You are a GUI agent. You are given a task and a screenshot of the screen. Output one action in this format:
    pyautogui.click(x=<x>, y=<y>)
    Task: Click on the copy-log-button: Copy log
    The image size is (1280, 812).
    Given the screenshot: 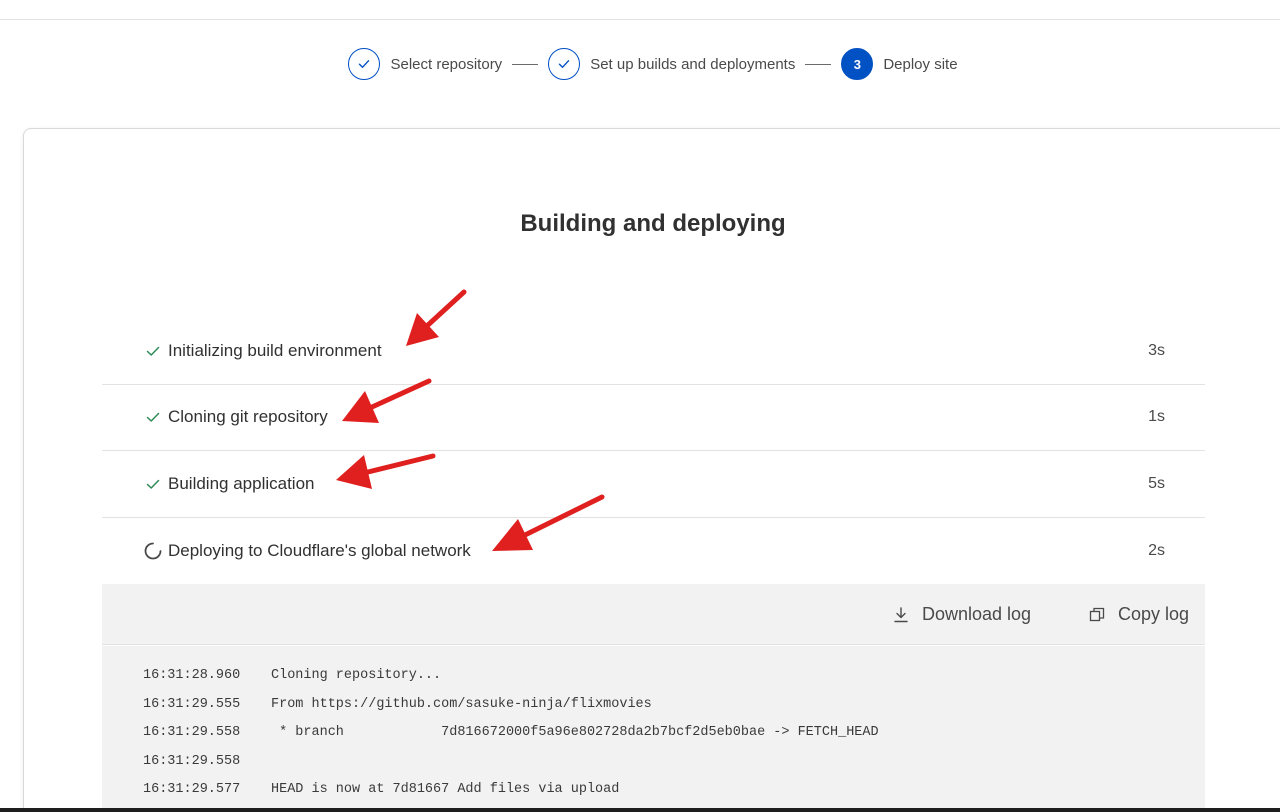 What is the action you would take?
    pyautogui.click(x=1138, y=614)
    